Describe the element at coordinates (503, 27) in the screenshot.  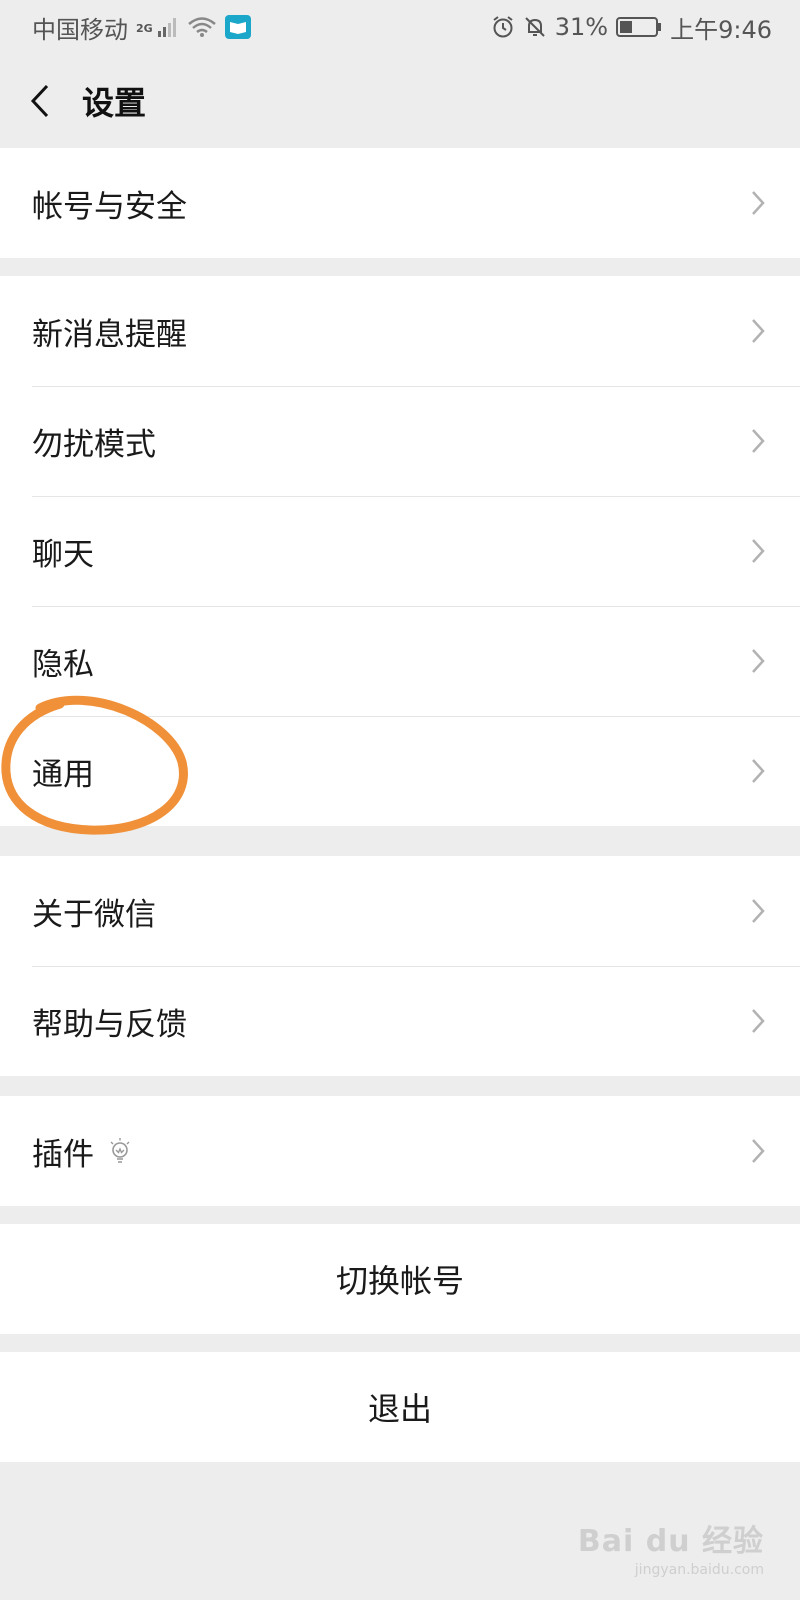
I see `alarm-icon` at that location.